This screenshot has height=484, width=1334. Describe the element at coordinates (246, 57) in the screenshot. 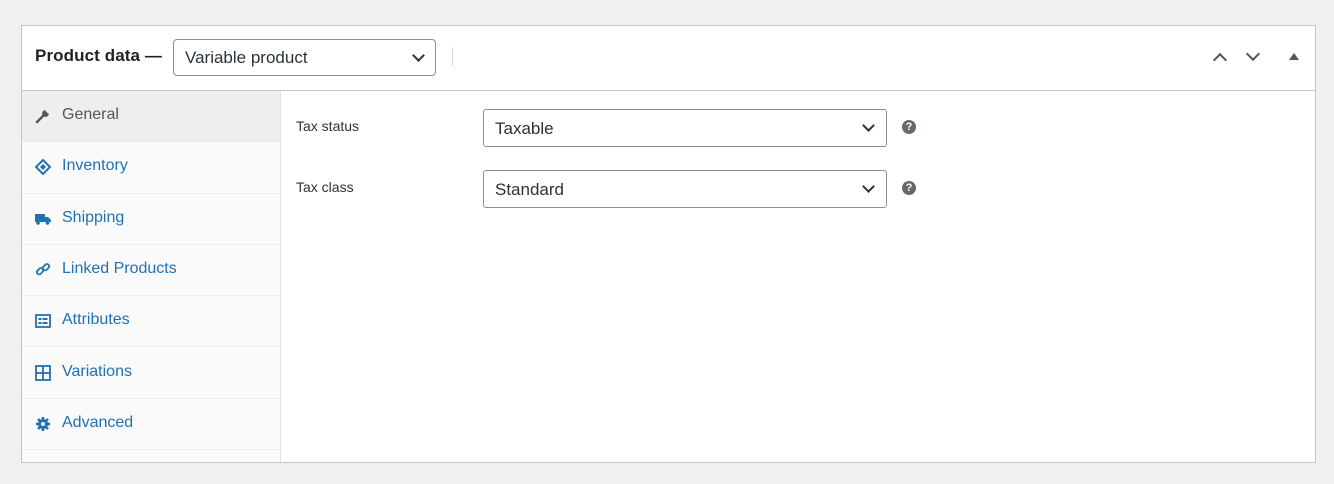

I see `product-type-value: Variable product` at that location.